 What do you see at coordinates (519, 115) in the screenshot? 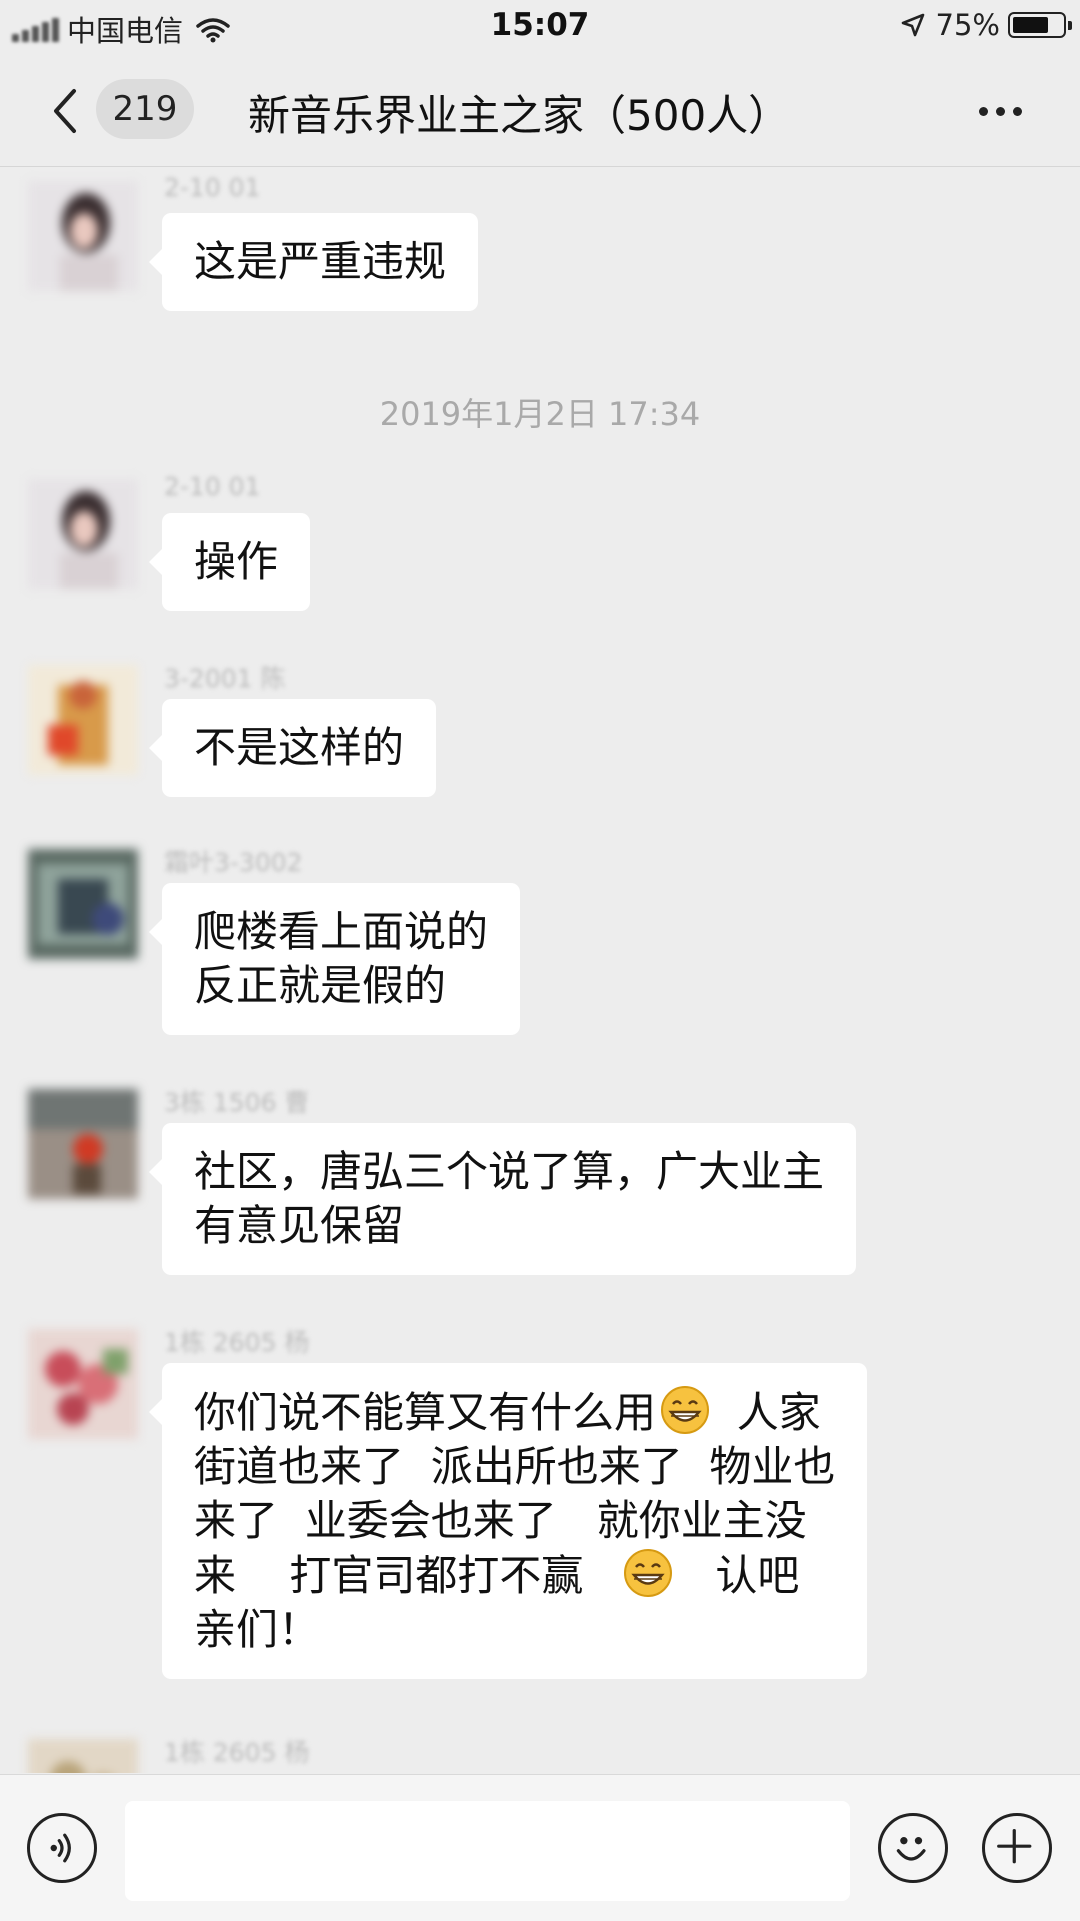
I see `chat-title: 新音乐界业主之家（500人）` at bounding box center [519, 115].